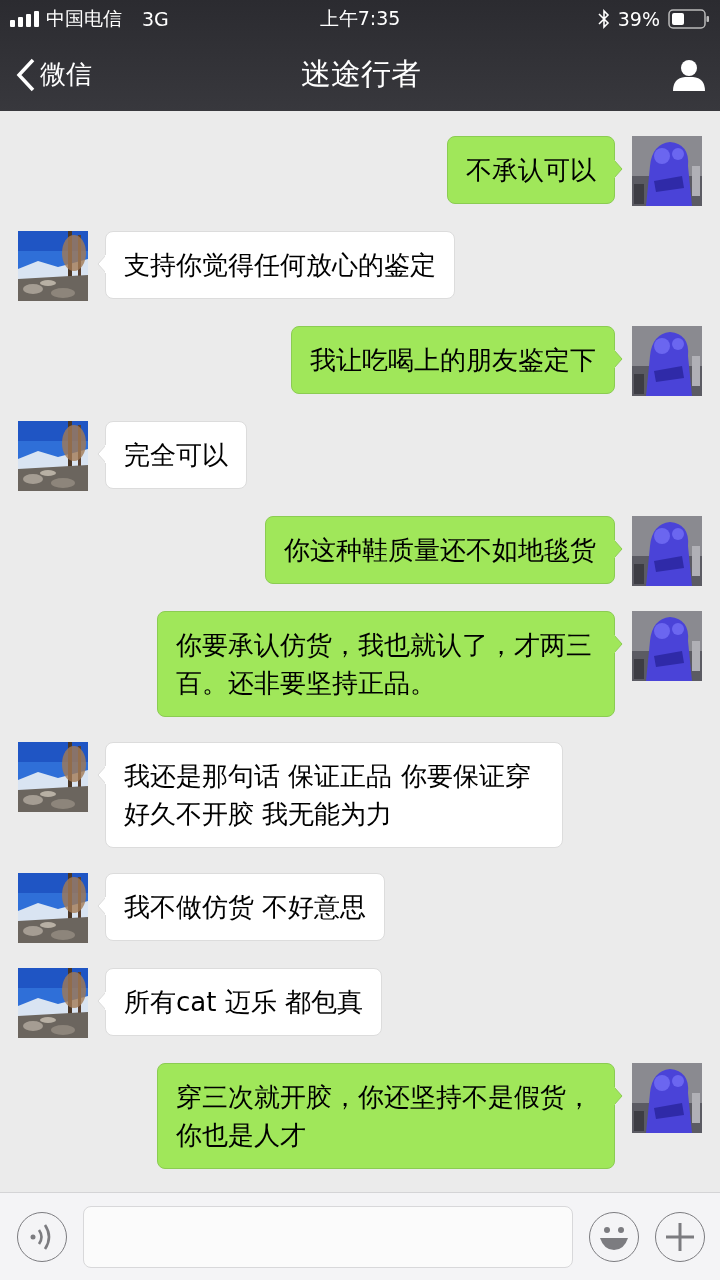  What do you see at coordinates (155, 19) in the screenshot?
I see `network-type: 3G` at bounding box center [155, 19].